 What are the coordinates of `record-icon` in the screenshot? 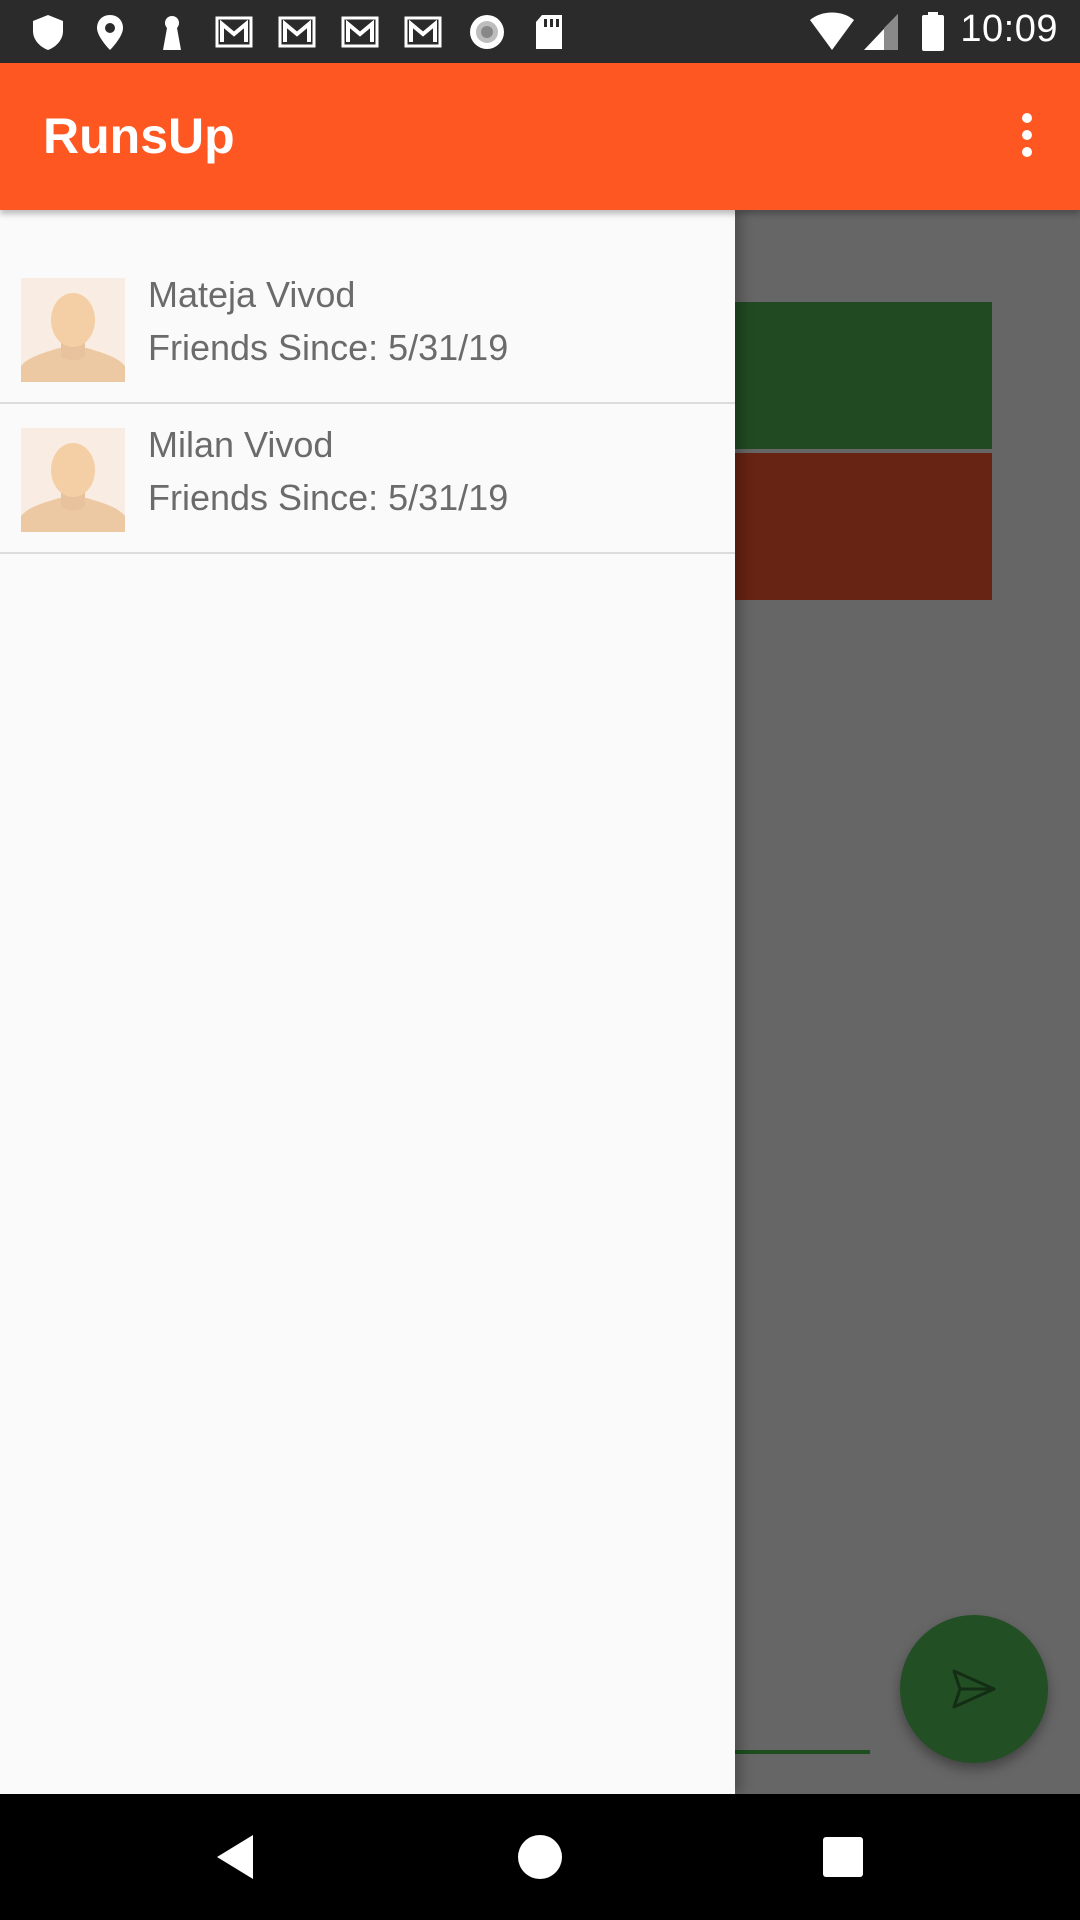 It's located at (487, 32).